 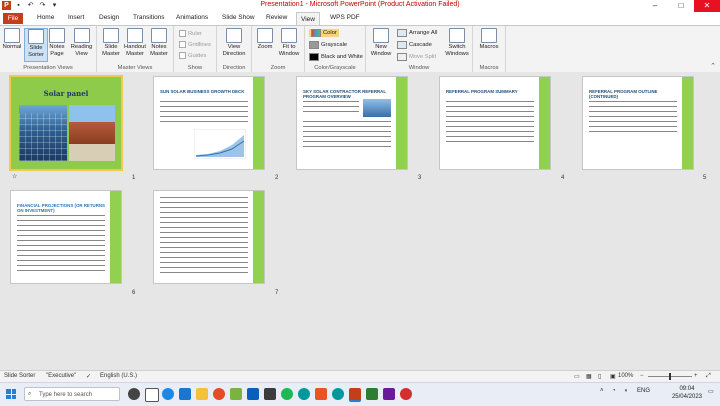 What do you see at coordinates (589, 376) in the screenshot?
I see `slide-sorter-status-icon: ▦` at bounding box center [589, 376].